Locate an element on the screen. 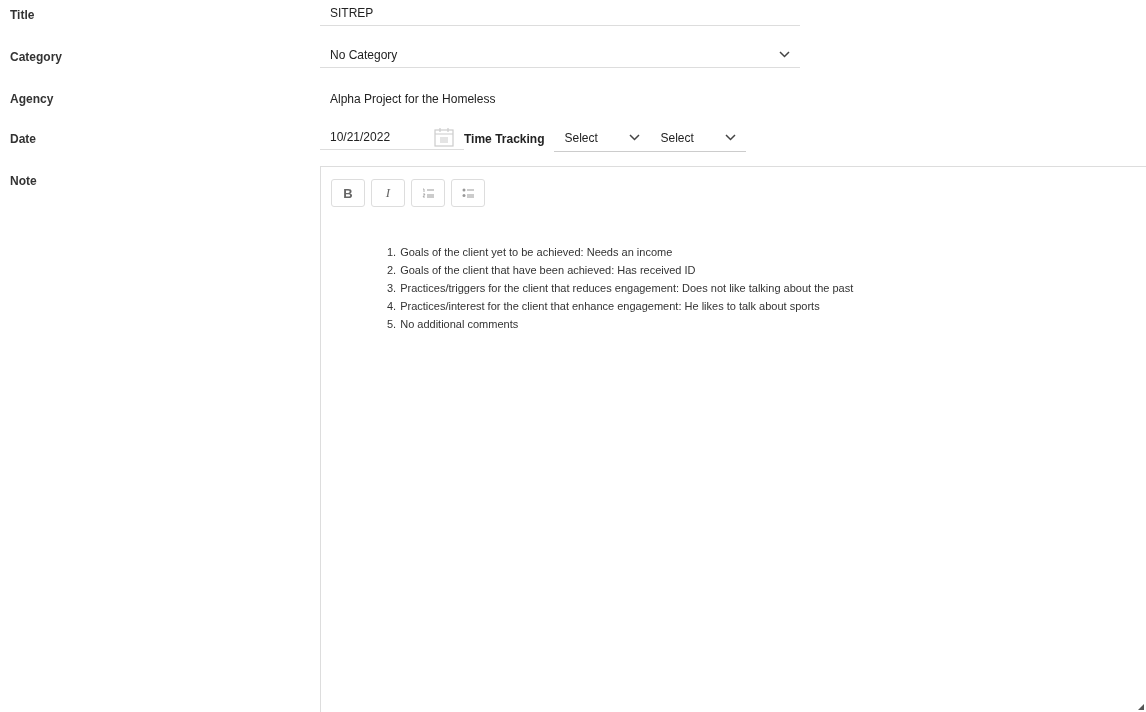 The height and width of the screenshot is (712, 1146). list-number: 1. is located at coordinates (392, 252).